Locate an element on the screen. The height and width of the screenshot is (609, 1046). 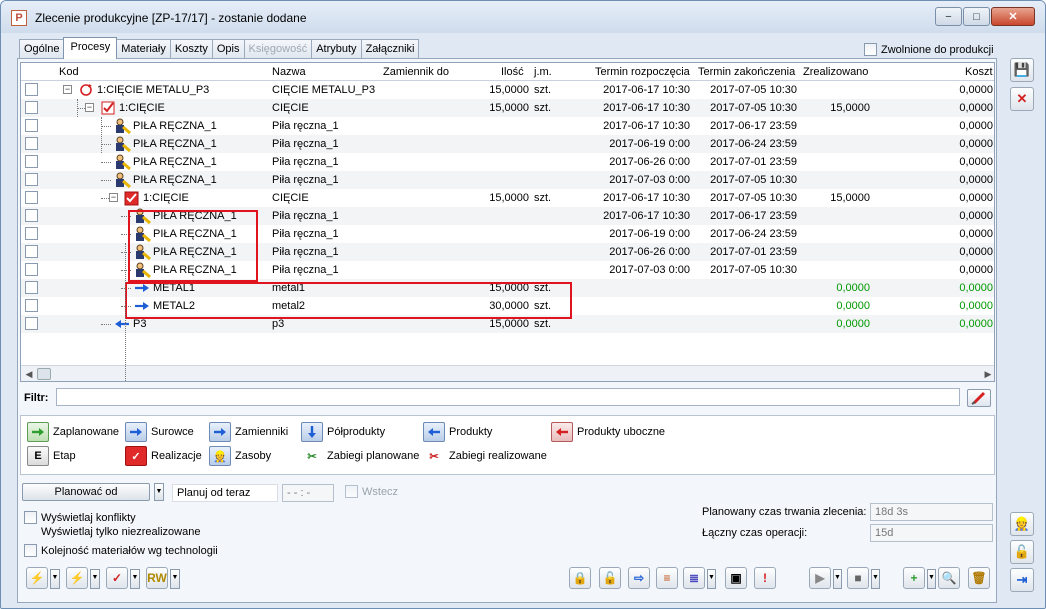
cancel-button: ✕ is located at coordinates (1022, 99).